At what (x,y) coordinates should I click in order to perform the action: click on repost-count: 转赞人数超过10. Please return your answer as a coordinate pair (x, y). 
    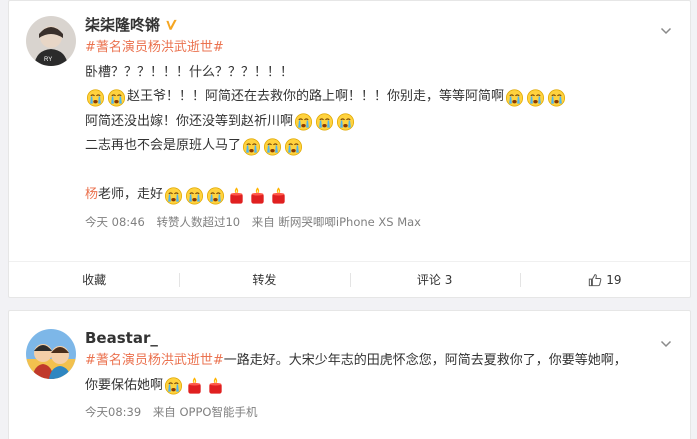
    Looking at the image, I should click on (198, 221).